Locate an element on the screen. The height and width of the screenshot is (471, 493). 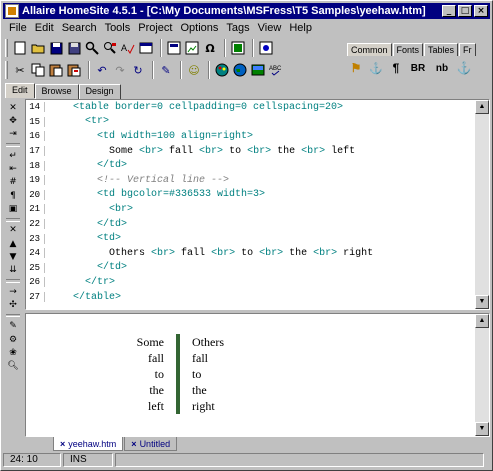
code-line: 21 <br> is located at coordinates (257, 209).